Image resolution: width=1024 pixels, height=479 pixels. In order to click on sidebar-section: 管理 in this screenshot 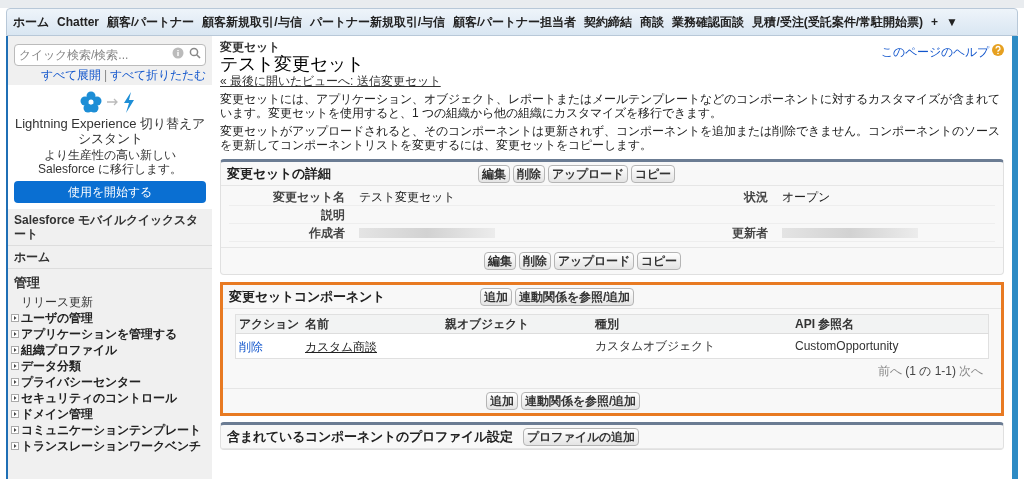, I will do `click(110, 281)`.